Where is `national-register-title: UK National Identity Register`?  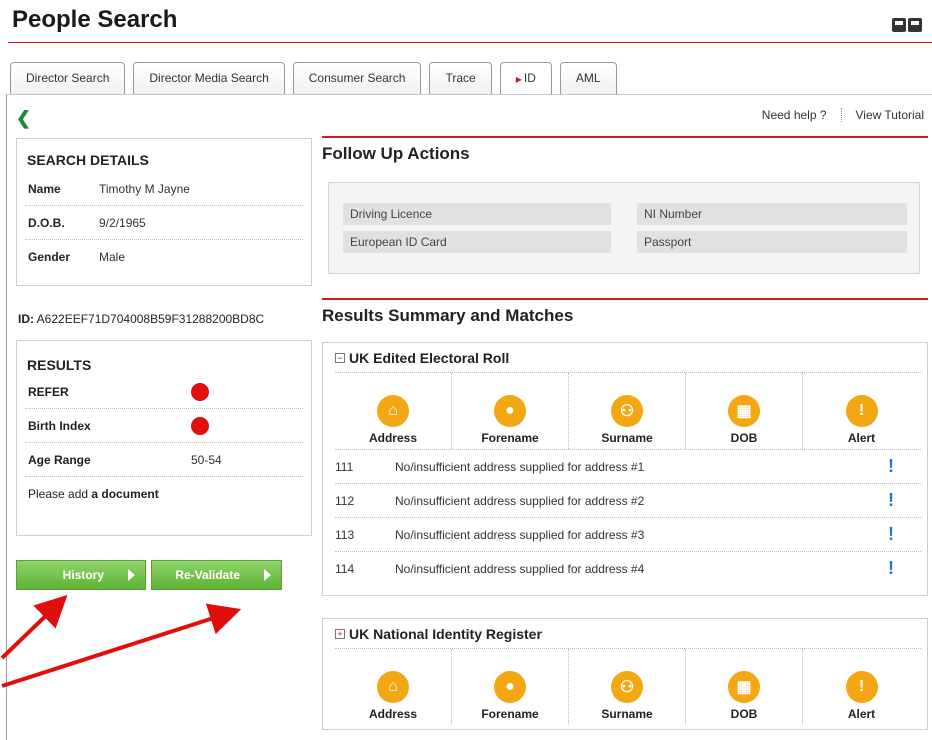
national-register-title: UK National Identity Register is located at coordinates (445, 633).